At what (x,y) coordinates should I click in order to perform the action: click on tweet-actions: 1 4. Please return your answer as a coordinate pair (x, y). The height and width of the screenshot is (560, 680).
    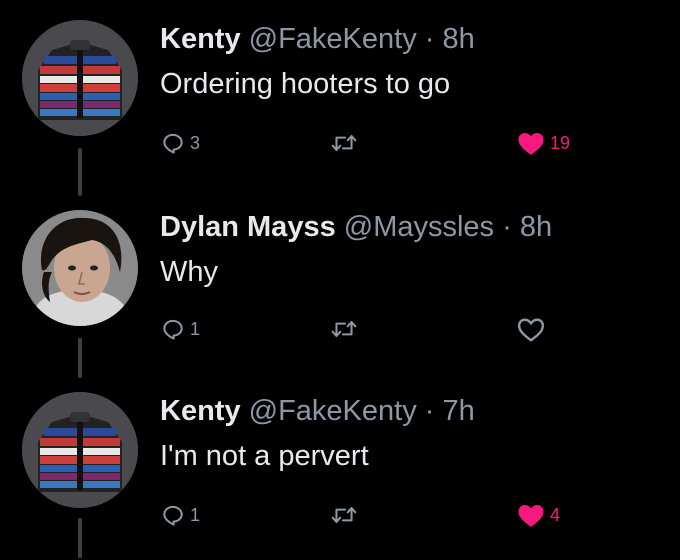
    Looking at the image, I should click on (380, 515).